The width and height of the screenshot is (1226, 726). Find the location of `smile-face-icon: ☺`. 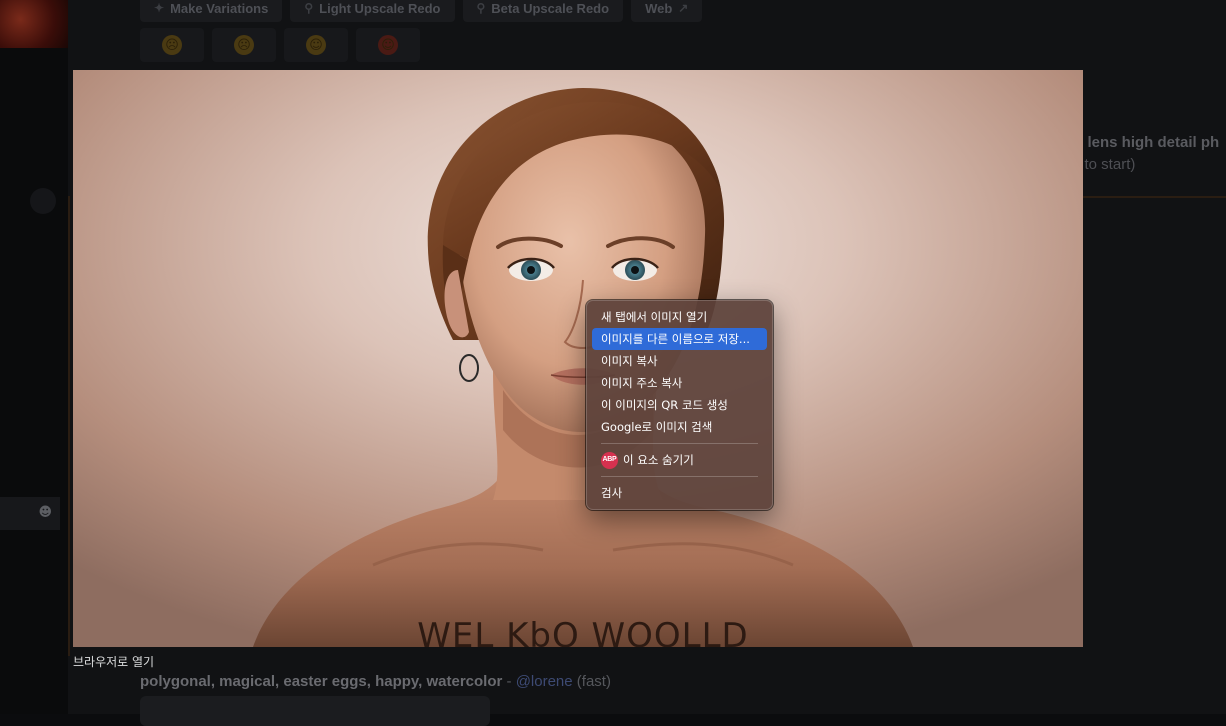

smile-face-icon: ☺ is located at coordinates (316, 45).